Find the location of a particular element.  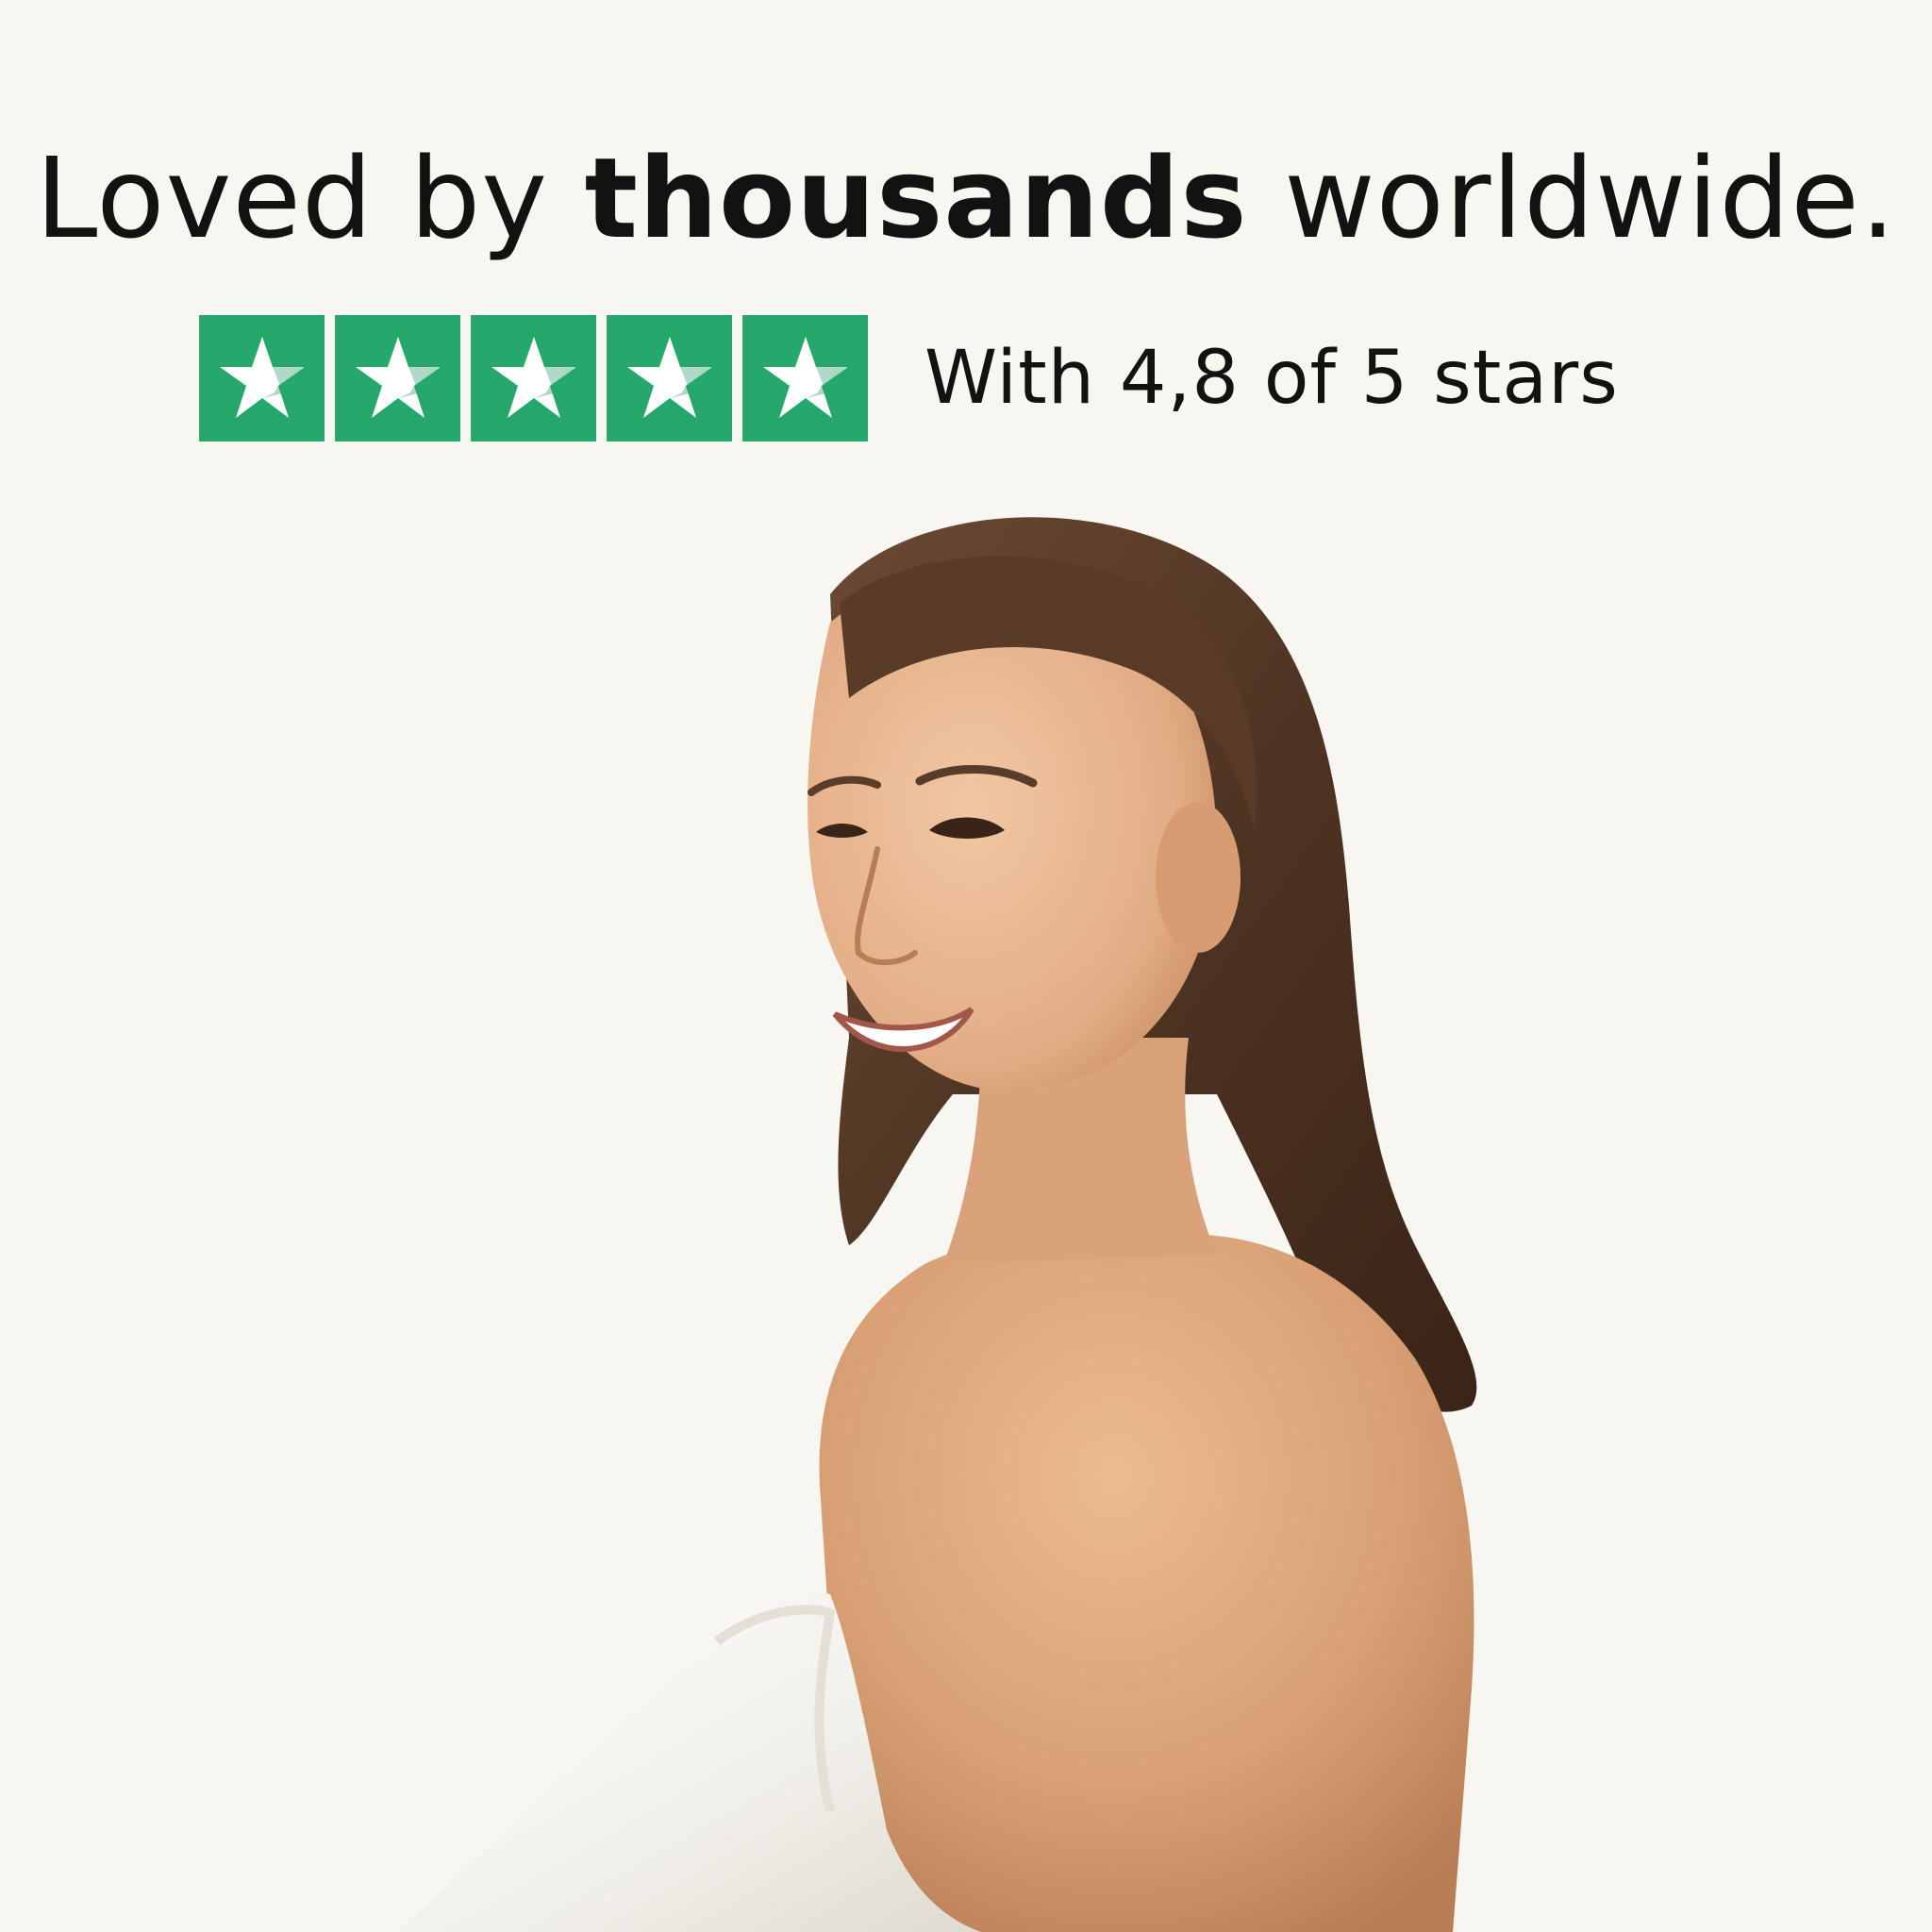

rating-text: With 4,8 of 5 stars is located at coordinates (1272, 378).